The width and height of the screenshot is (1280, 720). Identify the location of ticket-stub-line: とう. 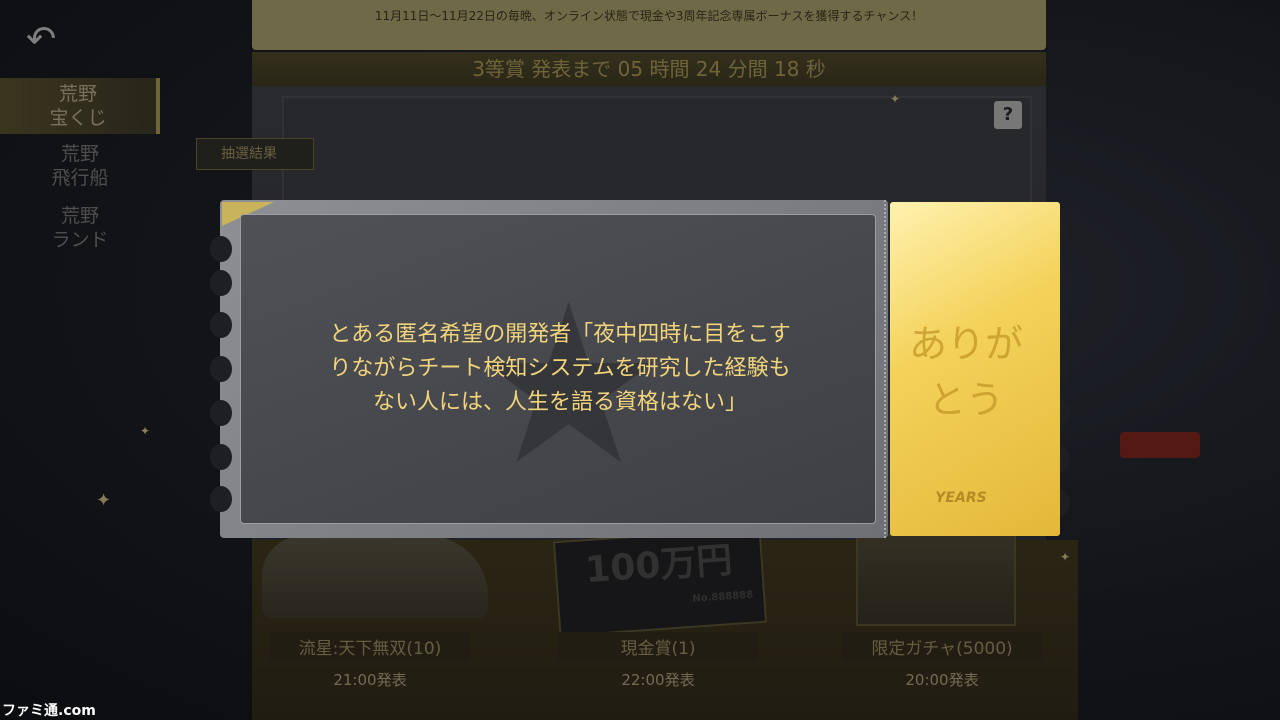
(965, 400).